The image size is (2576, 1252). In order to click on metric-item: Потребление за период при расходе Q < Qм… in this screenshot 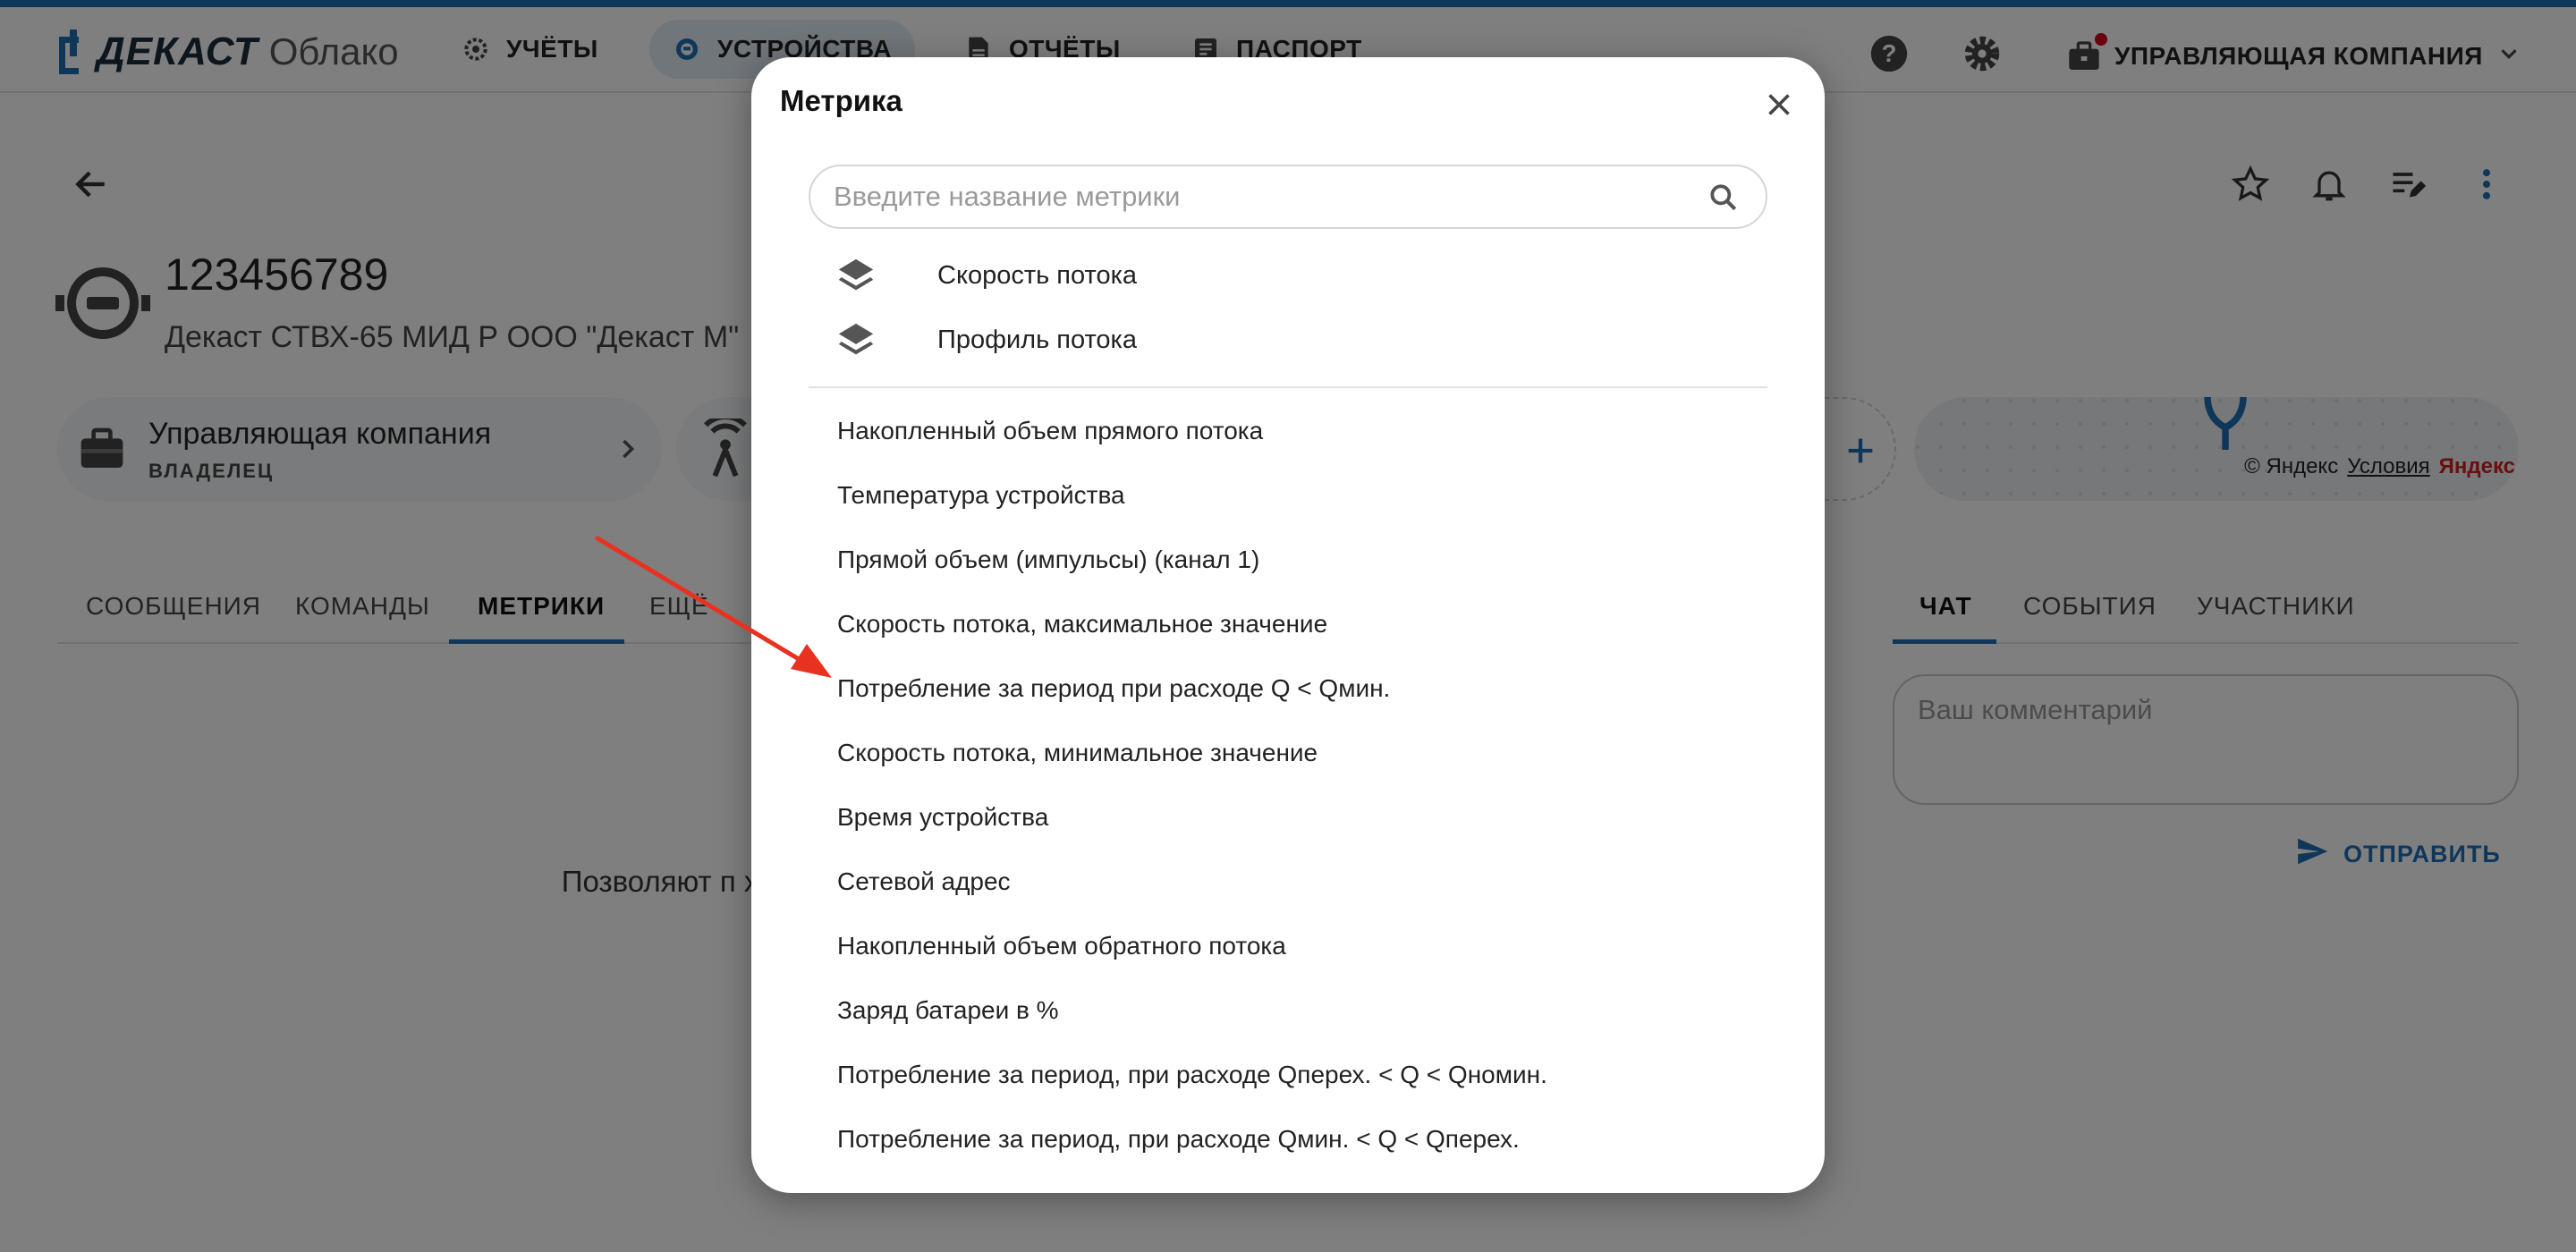, I will do `click(1288, 688)`.